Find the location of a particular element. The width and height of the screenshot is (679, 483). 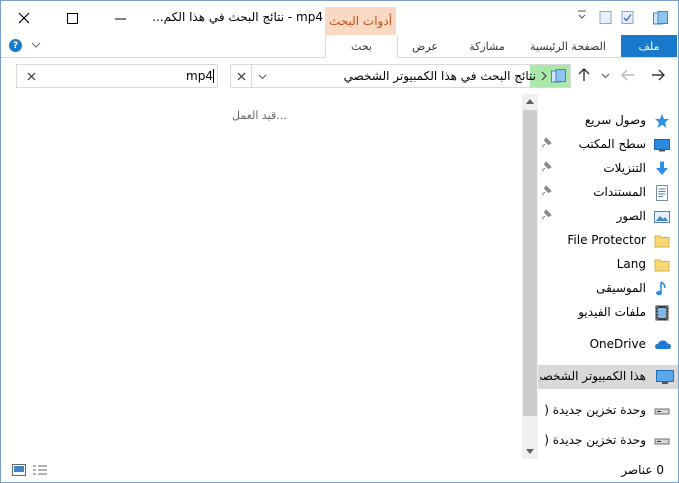

nav-item-file-protector: File Protector is located at coordinates (608, 241).